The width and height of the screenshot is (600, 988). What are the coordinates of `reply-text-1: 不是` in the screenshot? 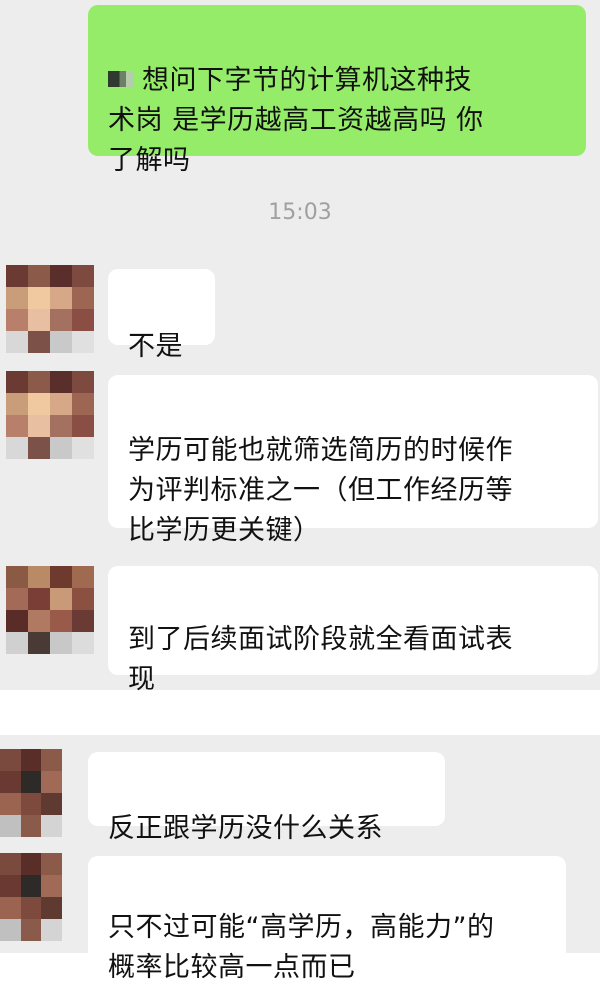 It's located at (155, 346).